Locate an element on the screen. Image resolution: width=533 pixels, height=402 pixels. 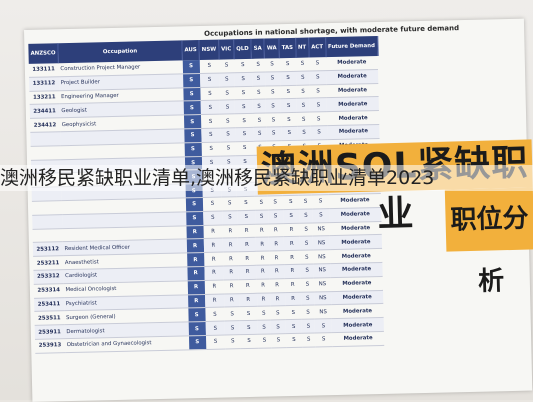
column-header: Occupation is located at coordinates (120, 52).